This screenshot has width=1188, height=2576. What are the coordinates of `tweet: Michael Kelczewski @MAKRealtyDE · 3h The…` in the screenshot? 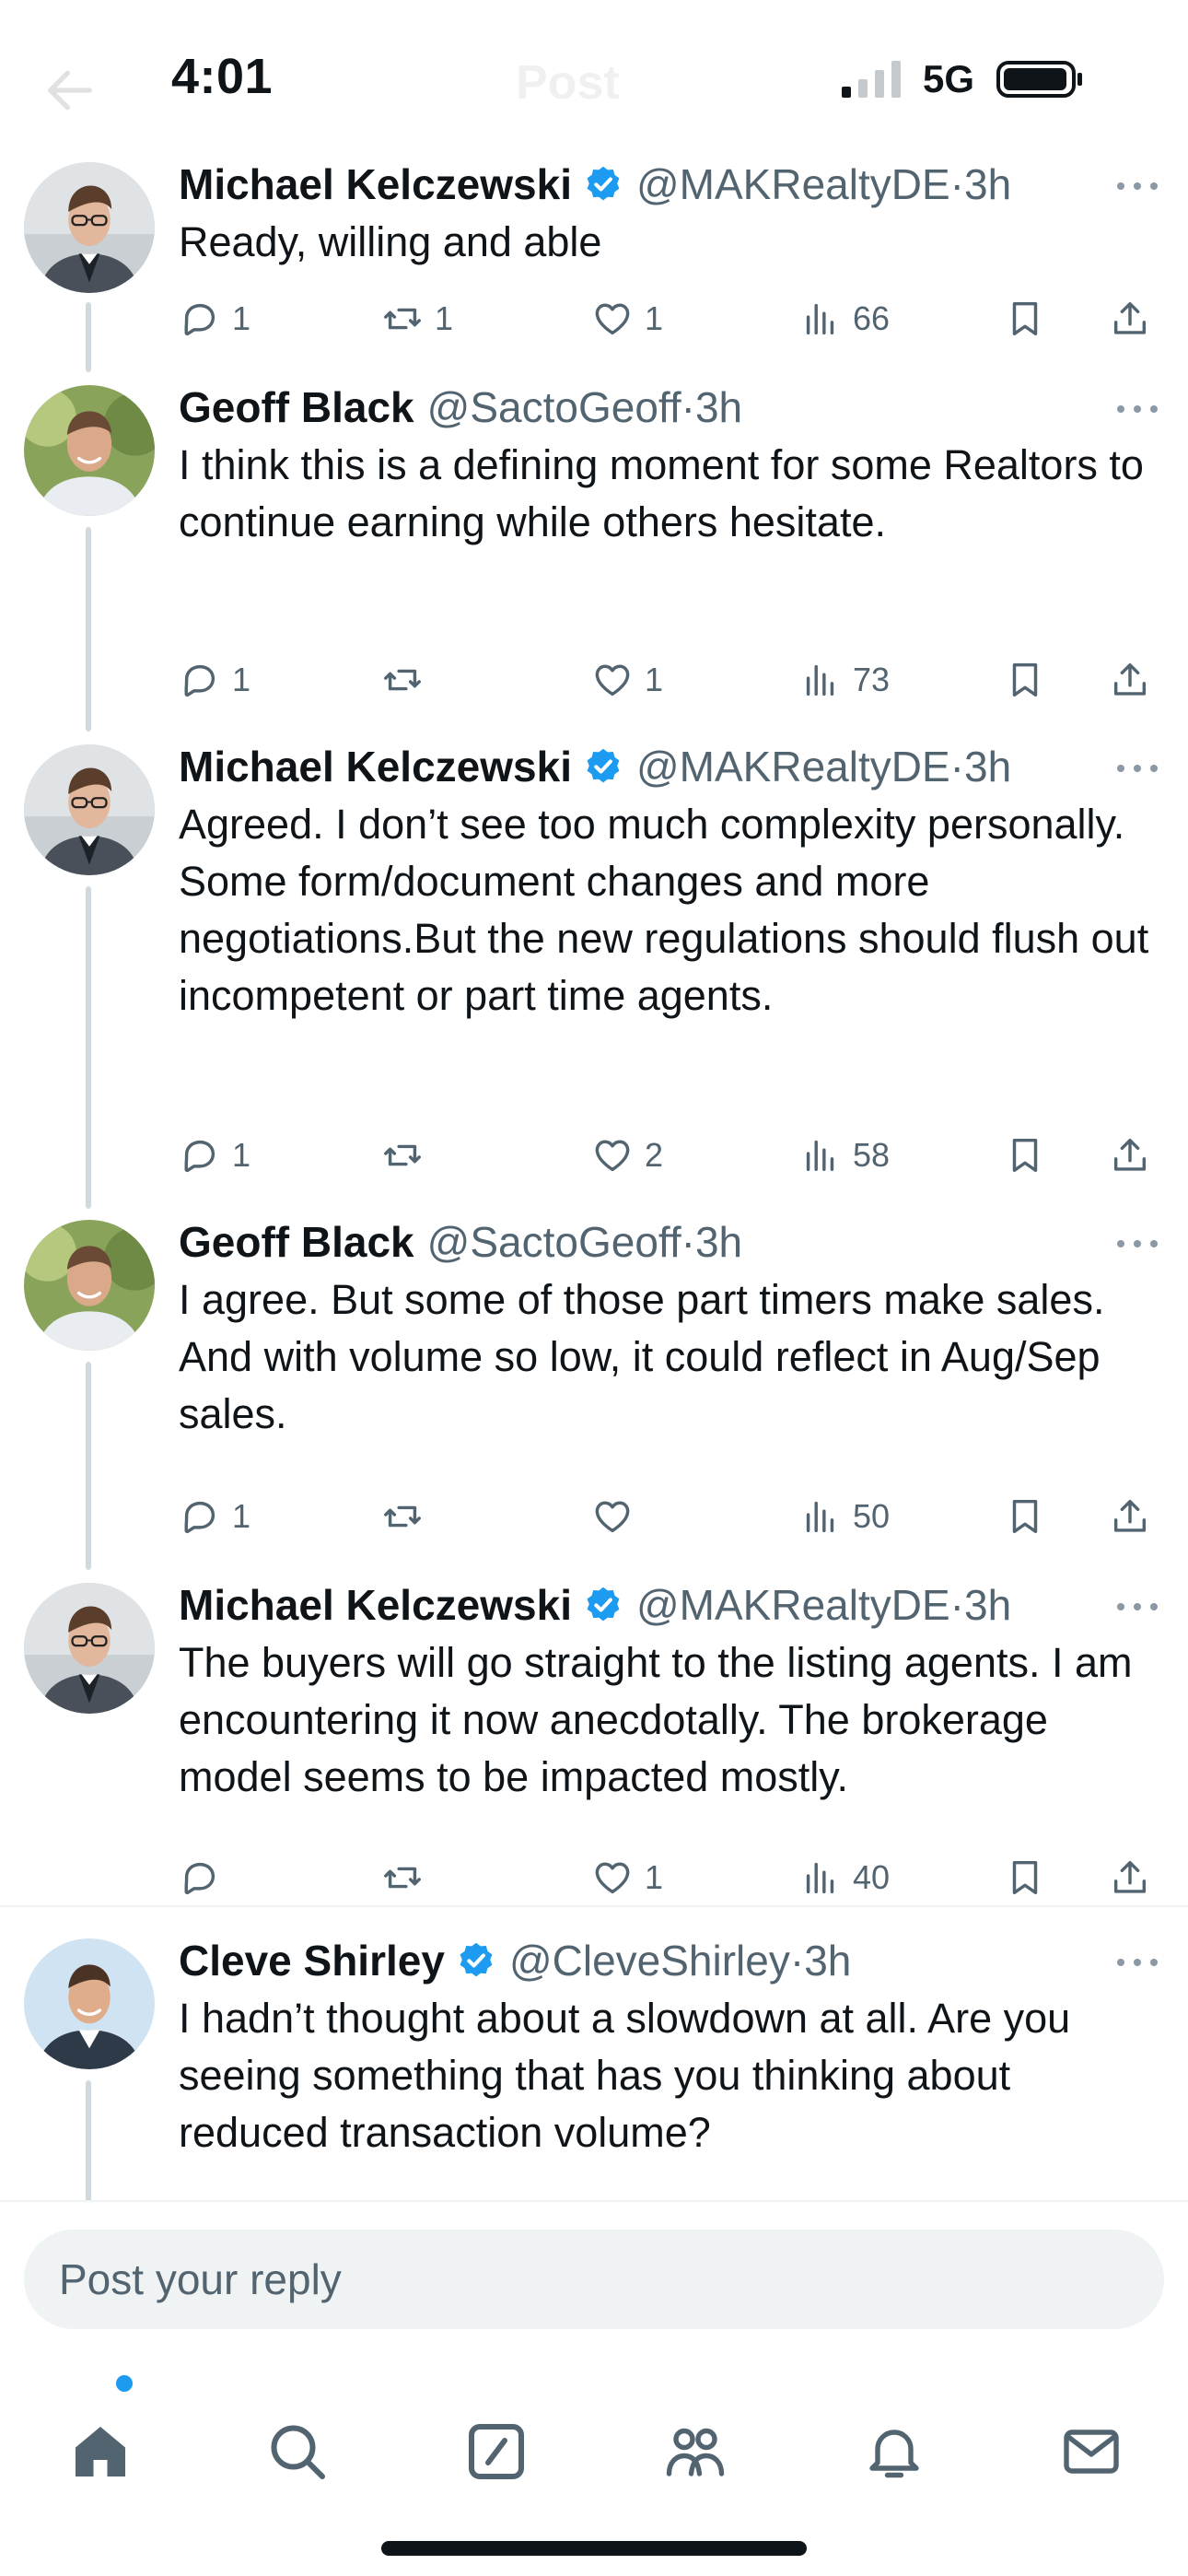 It's located at (594, 1738).